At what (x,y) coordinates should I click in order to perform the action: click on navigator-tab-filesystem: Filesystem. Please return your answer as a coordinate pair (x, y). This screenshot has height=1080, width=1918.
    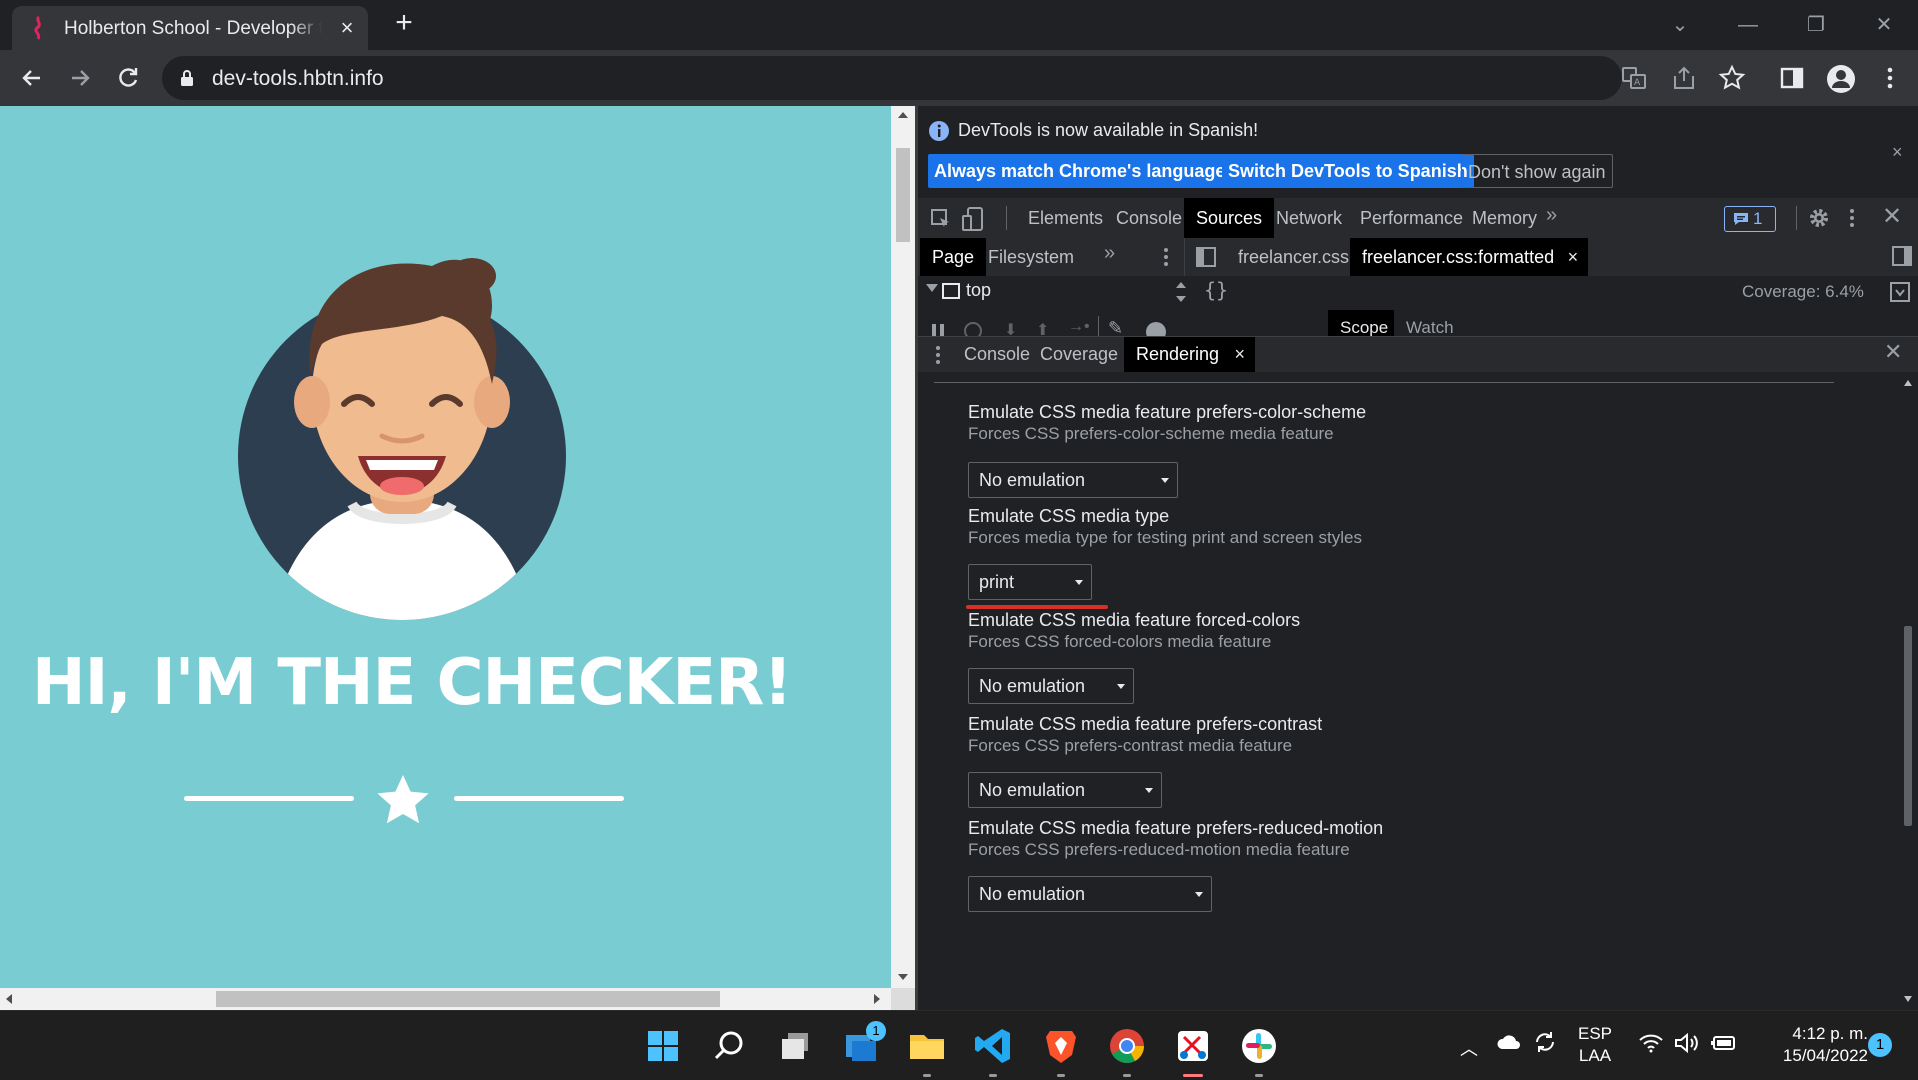
    Looking at the image, I should click on (1031, 257).